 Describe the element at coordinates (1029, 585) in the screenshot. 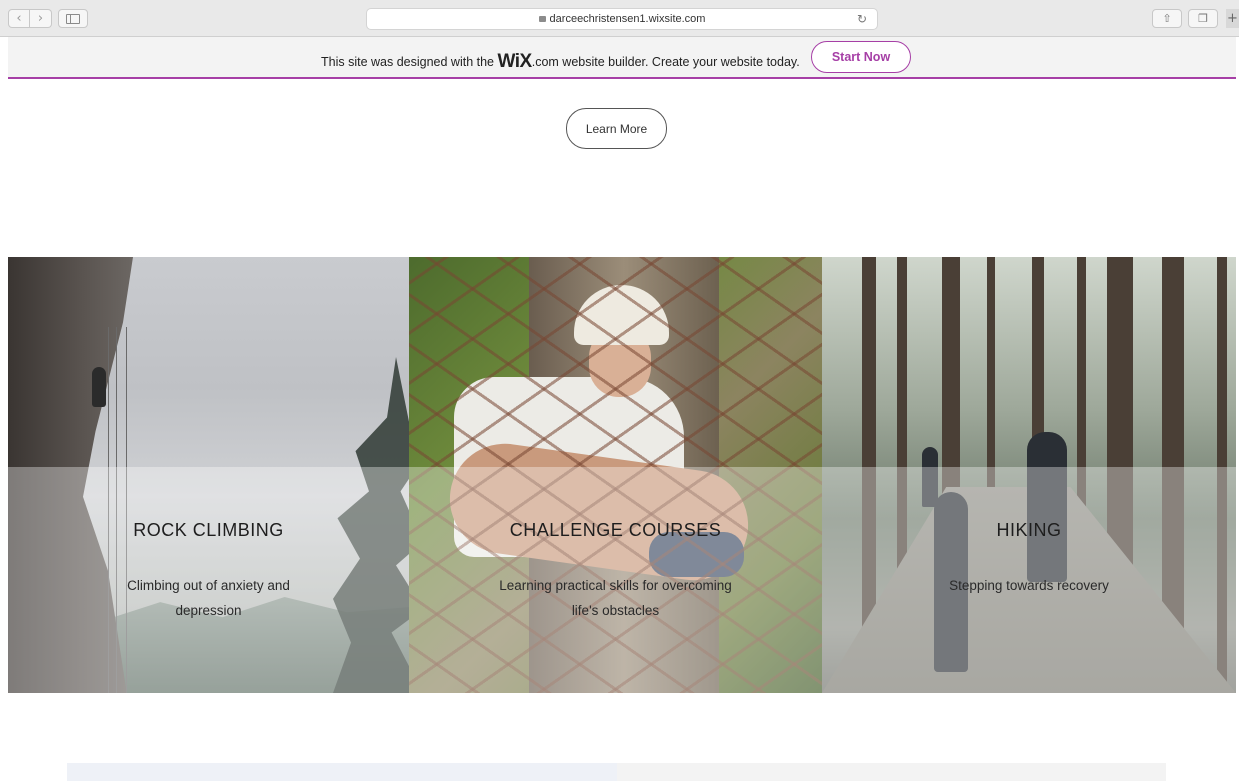

I see `panel-subtitle: Stepping towards recovery` at that location.